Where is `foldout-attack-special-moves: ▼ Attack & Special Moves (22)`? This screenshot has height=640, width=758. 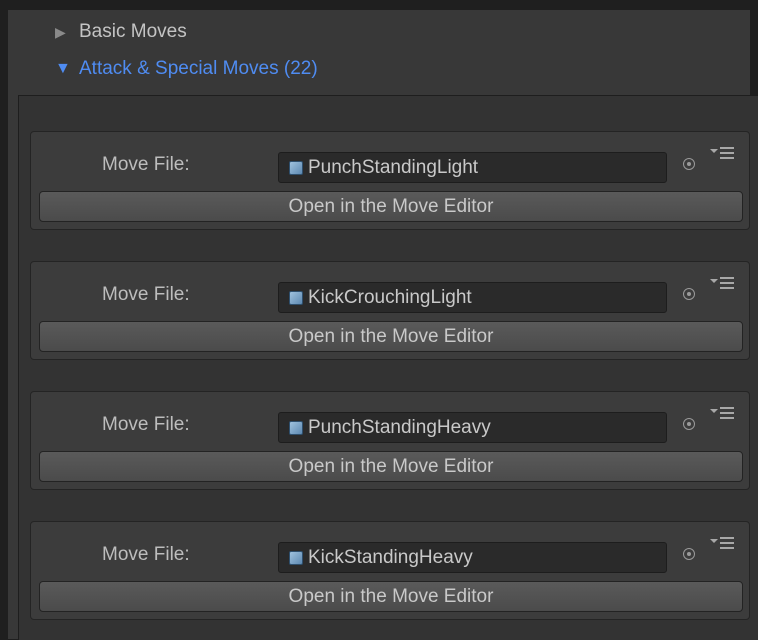 foldout-attack-special-moves: ▼ Attack & Special Moves (22) is located at coordinates (186, 69).